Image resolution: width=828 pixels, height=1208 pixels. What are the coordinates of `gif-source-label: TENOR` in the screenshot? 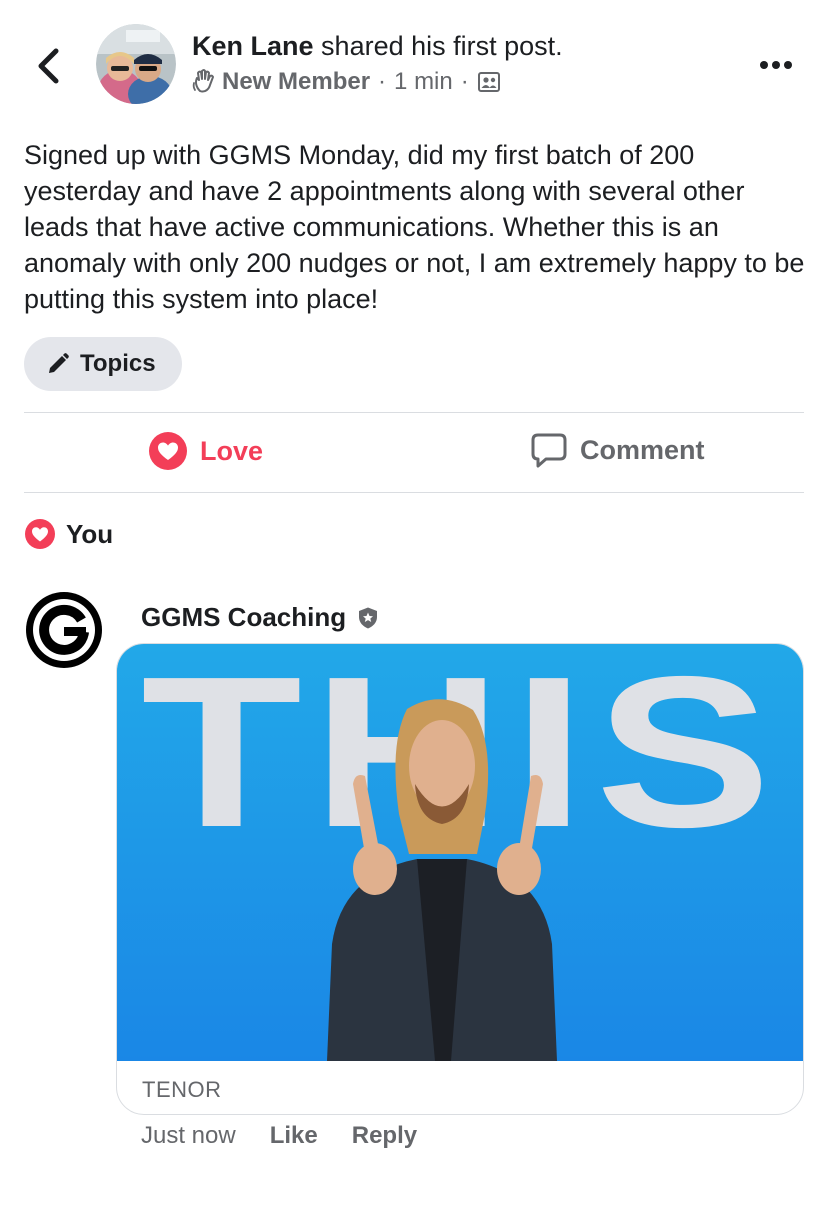 It's located at (182, 1089).